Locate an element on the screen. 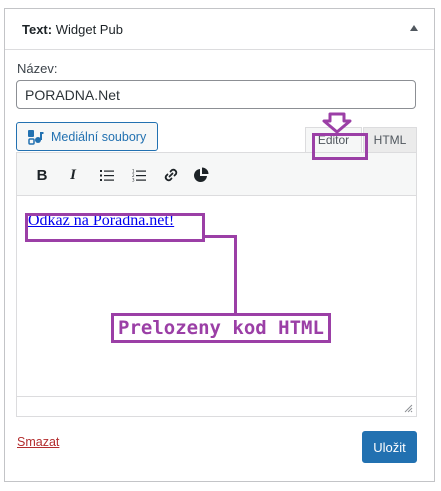 Image resolution: width=441 pixels, height=491 pixels. delete-link: Smazat is located at coordinates (38, 442).